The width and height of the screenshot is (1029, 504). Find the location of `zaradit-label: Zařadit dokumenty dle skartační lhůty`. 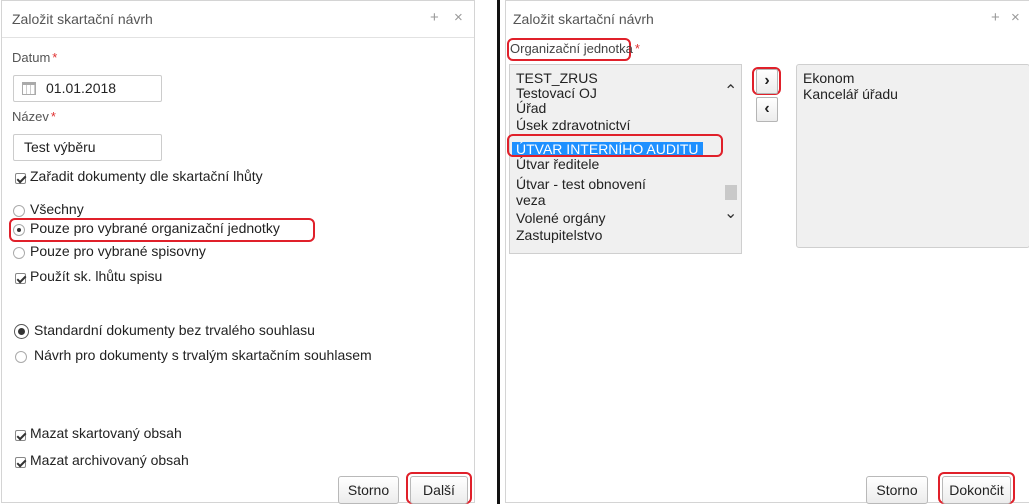

zaradit-label: Zařadit dokumenty dle skartační lhůty is located at coordinates (146, 176).